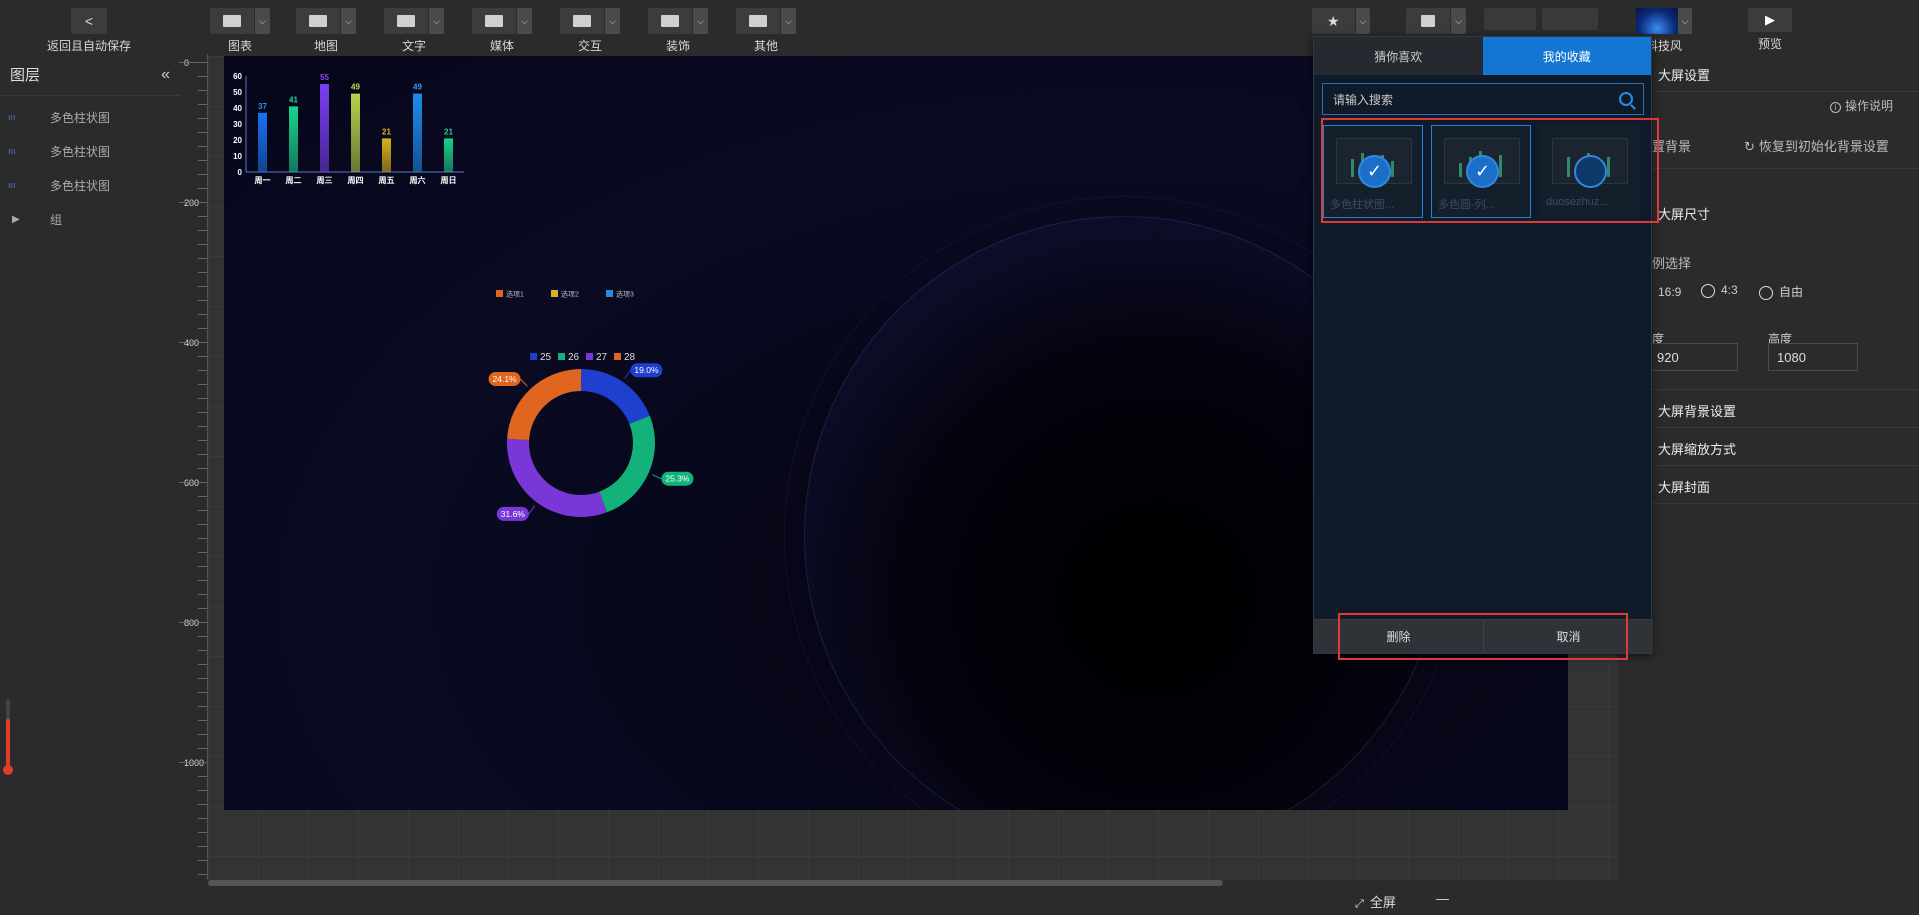  What do you see at coordinates (318, 21) in the screenshot?
I see `map-icon` at bounding box center [318, 21].